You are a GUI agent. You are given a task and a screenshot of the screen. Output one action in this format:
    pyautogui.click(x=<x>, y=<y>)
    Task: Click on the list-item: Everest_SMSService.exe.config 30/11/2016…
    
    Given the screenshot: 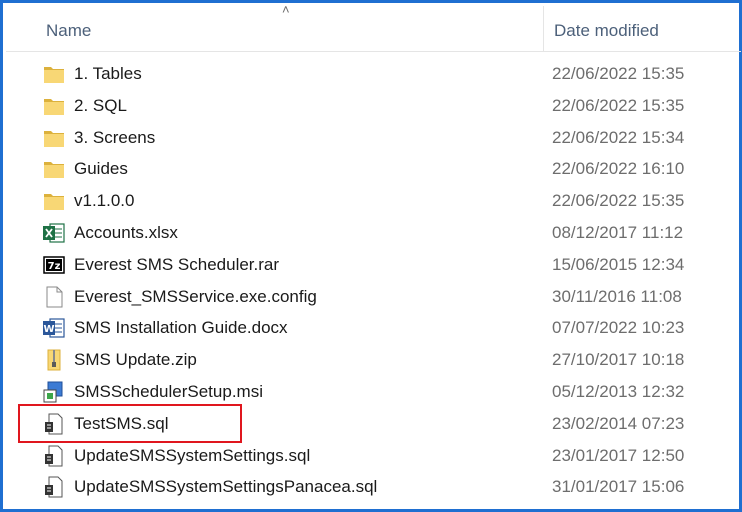 What is the action you would take?
    pyautogui.click(x=373, y=297)
    